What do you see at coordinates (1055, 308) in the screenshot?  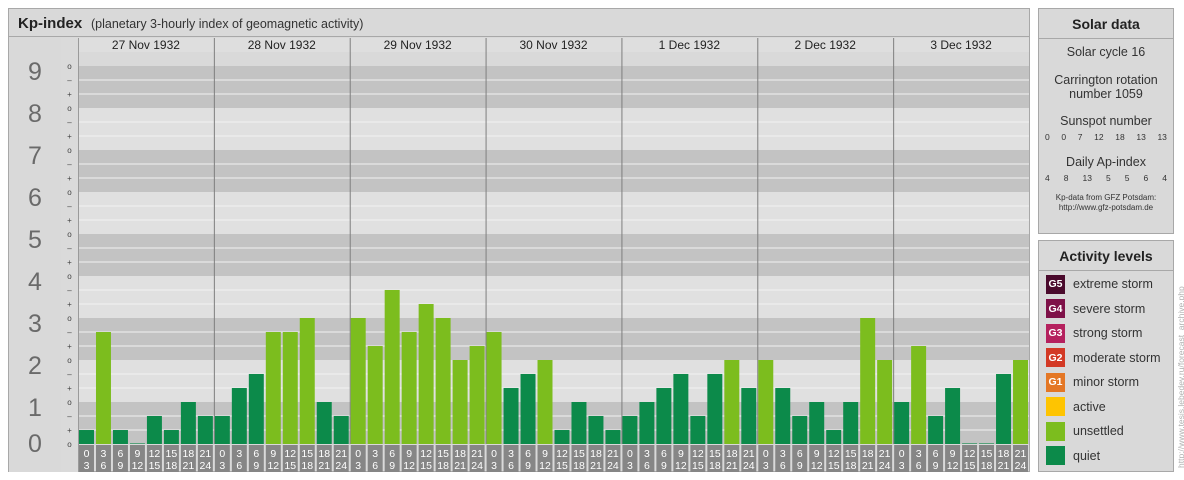 I see `legend-swatch: G4` at bounding box center [1055, 308].